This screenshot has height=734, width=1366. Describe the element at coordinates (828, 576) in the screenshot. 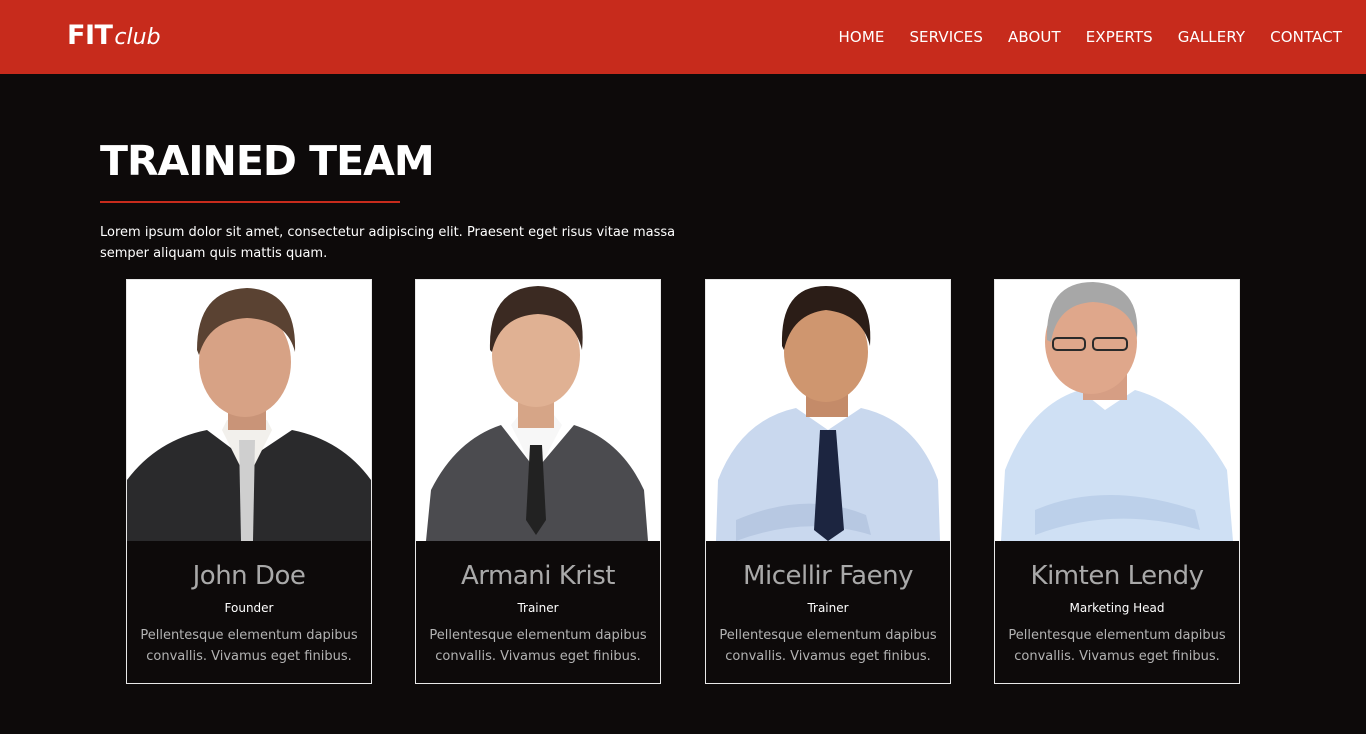

I see `member-name: Micellir Faeny` at that location.